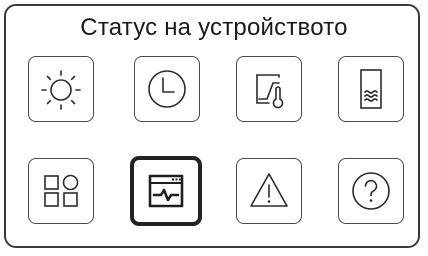 The height and width of the screenshot is (256, 428). I want to click on operation-monitor-tile, so click(166, 191).